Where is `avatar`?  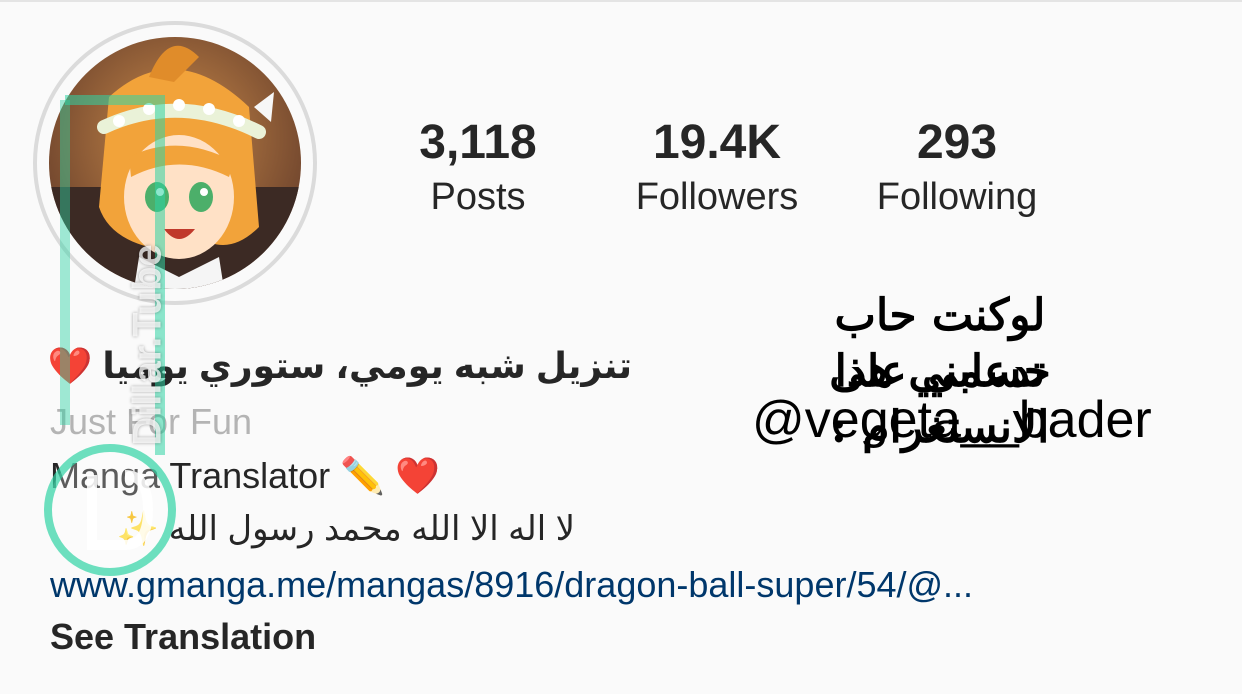
avatar is located at coordinates (175, 163).